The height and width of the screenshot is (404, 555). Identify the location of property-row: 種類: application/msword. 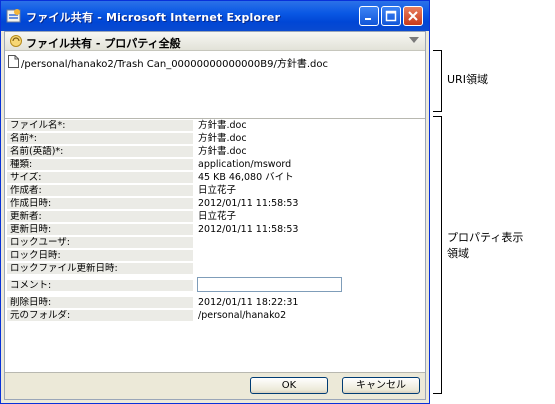
(215, 164).